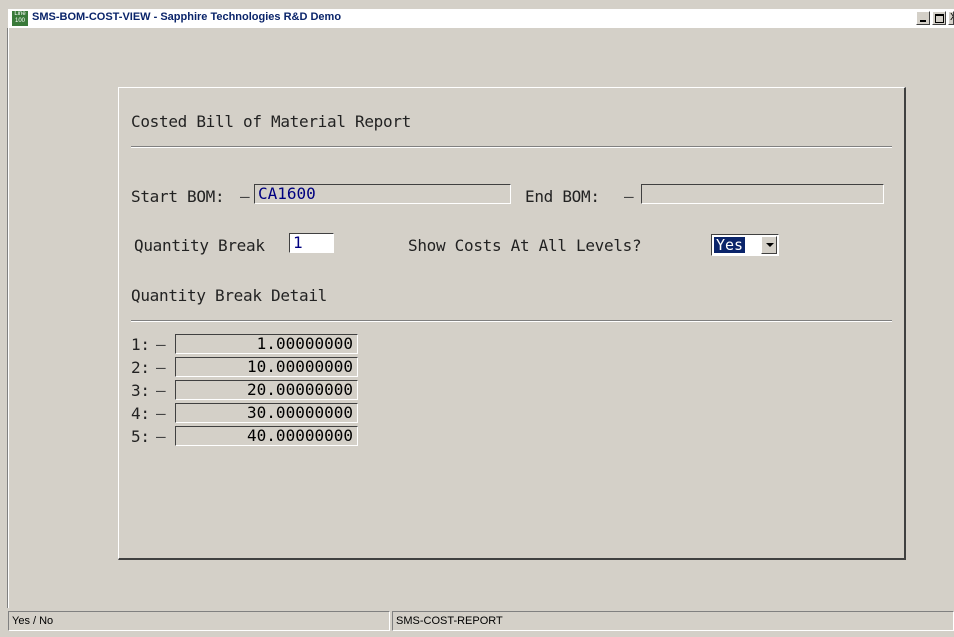  I want to click on break-label: 4:, so click(140, 413).